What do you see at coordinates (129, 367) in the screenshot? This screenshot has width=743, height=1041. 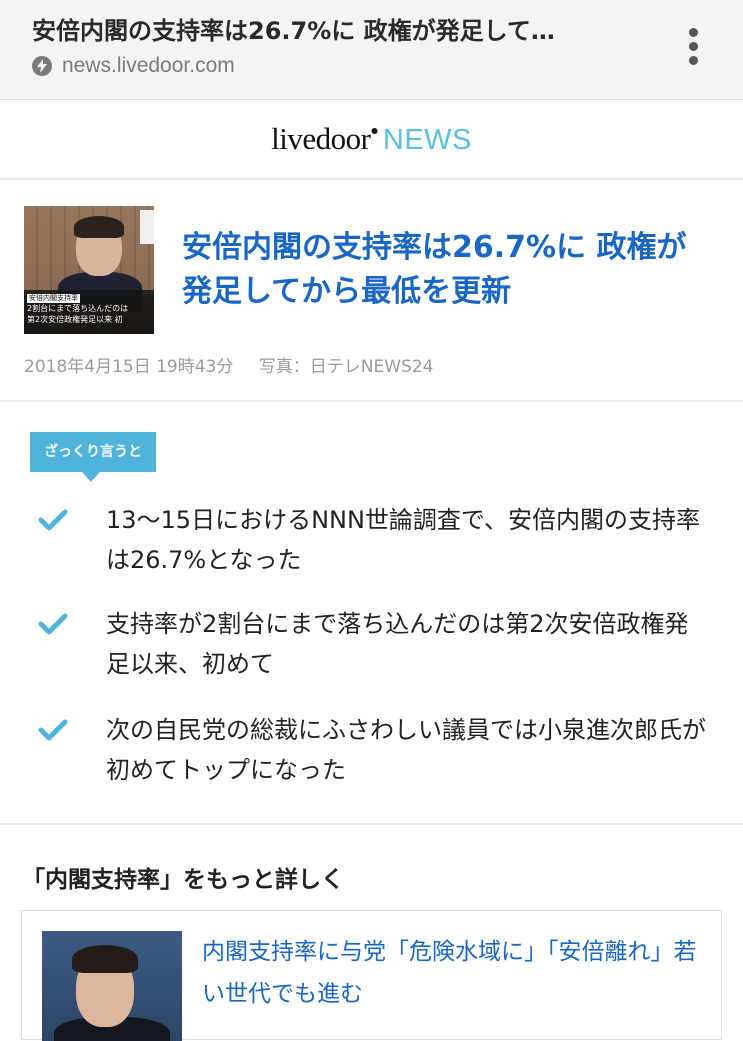 I see `article-date: 2018年4月15日 19時43分` at bounding box center [129, 367].